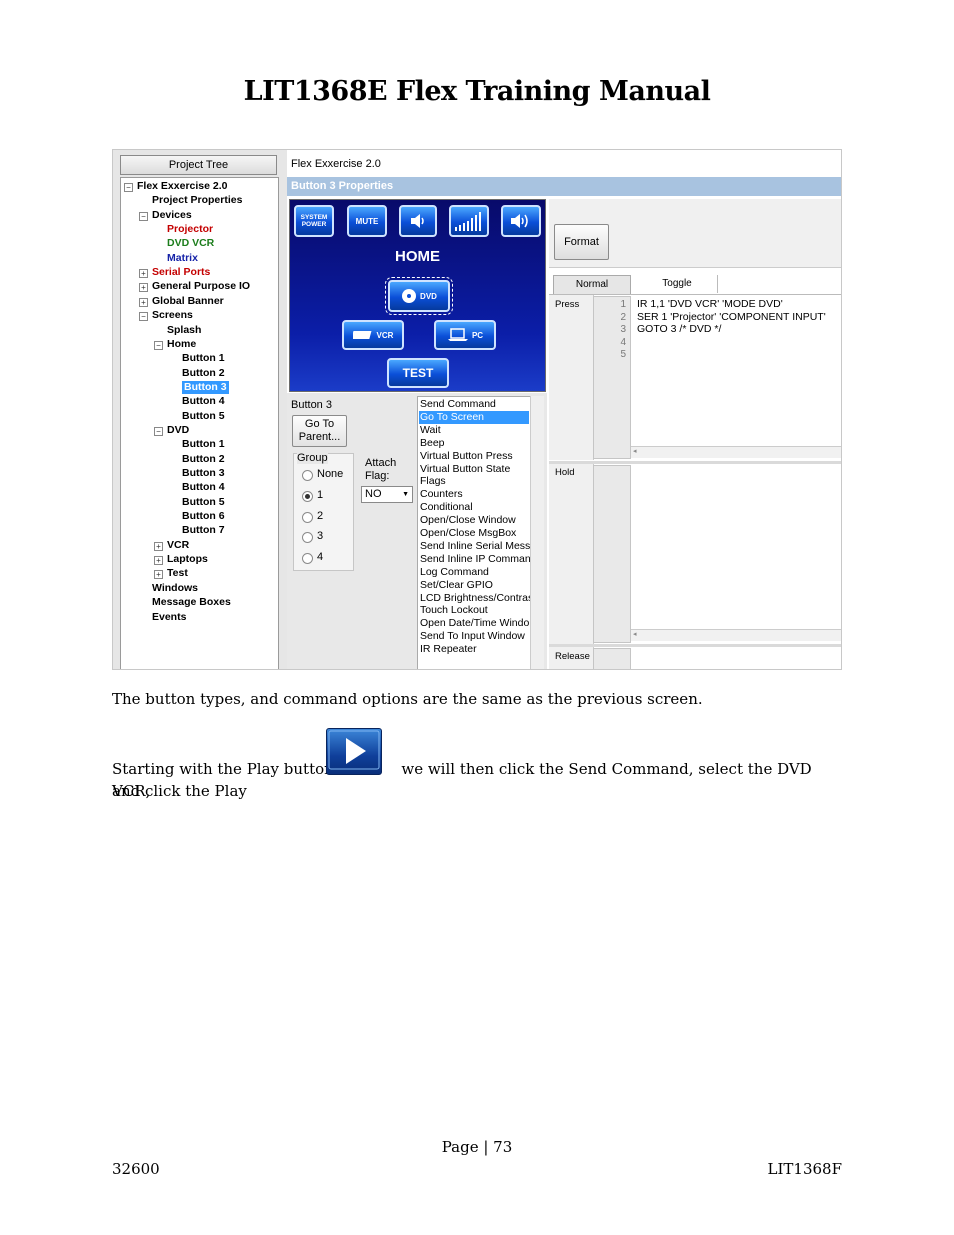  What do you see at coordinates (190, 243) in the screenshot?
I see `tree-node: DVD VCR` at bounding box center [190, 243].